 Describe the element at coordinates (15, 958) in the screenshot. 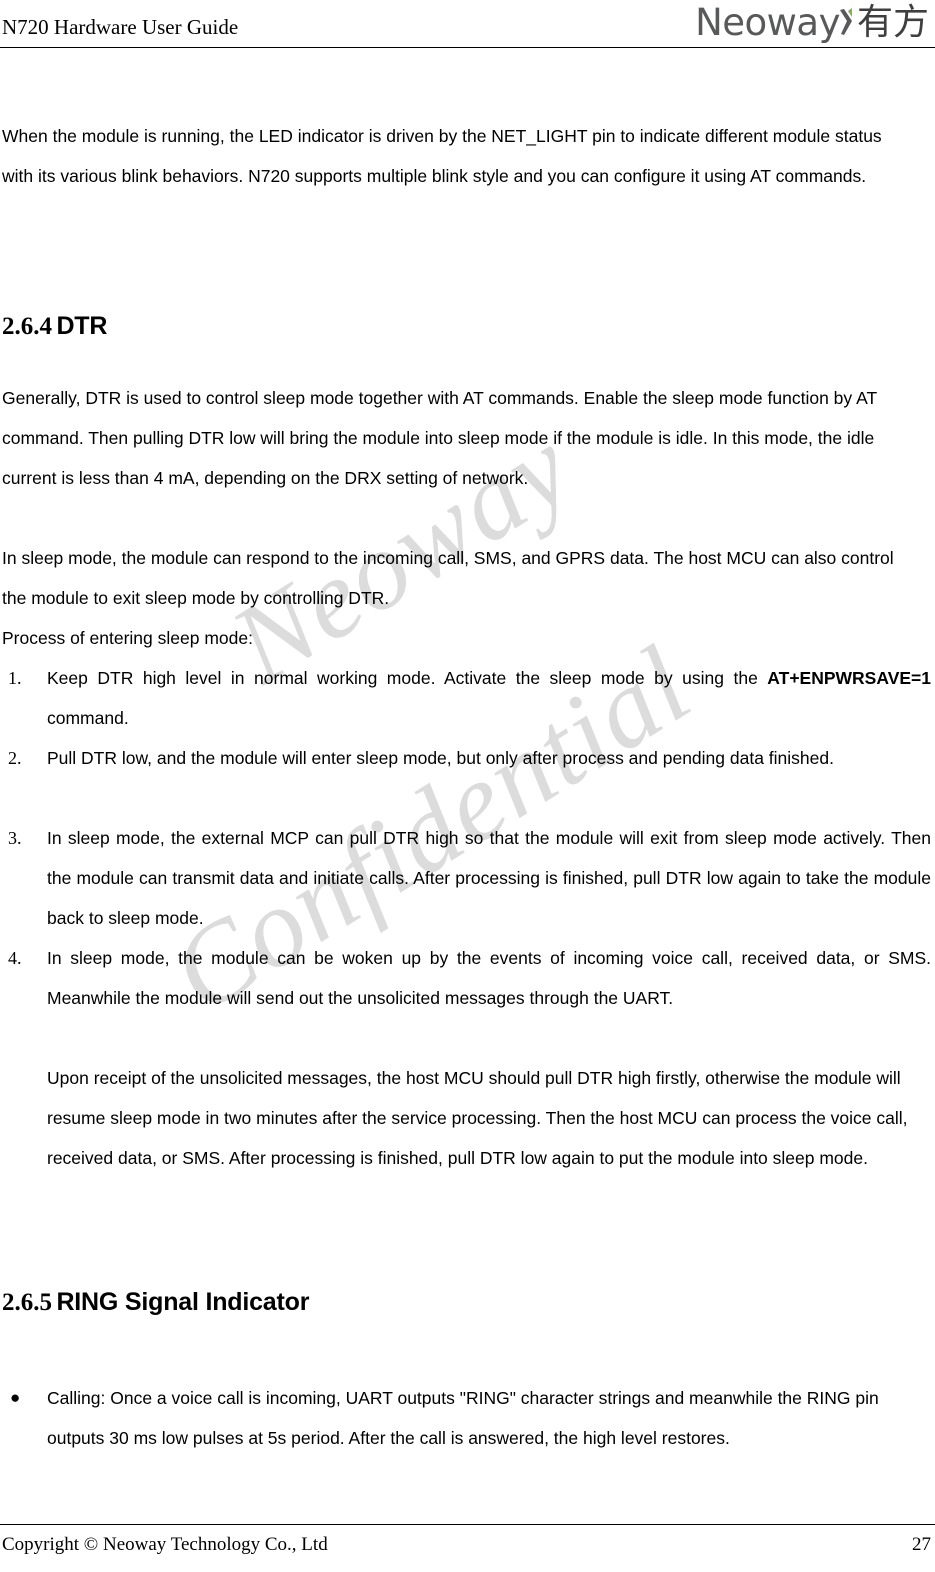

I see `list-marker: 4.` at that location.